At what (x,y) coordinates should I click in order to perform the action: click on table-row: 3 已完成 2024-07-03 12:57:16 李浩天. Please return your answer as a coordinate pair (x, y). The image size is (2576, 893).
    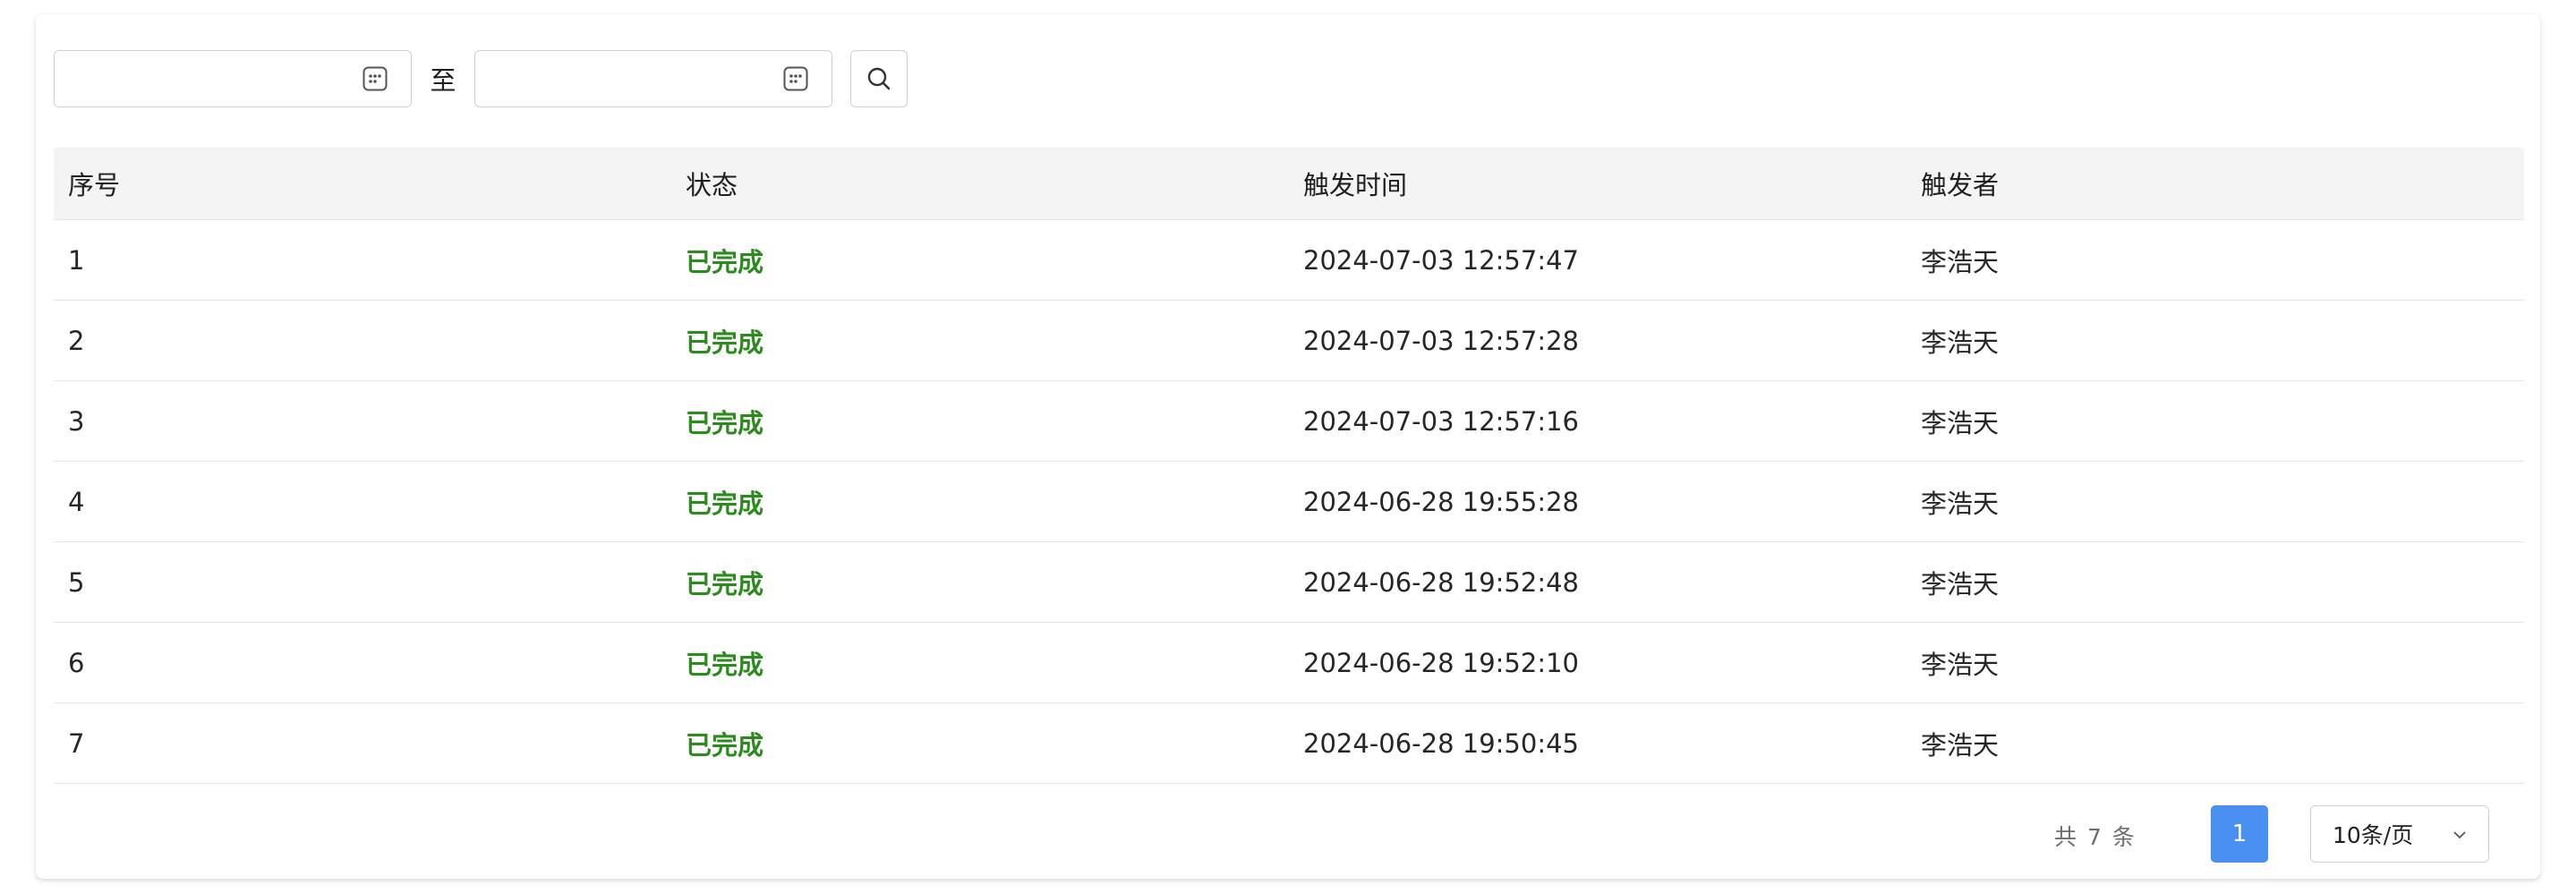
    Looking at the image, I should click on (1289, 421).